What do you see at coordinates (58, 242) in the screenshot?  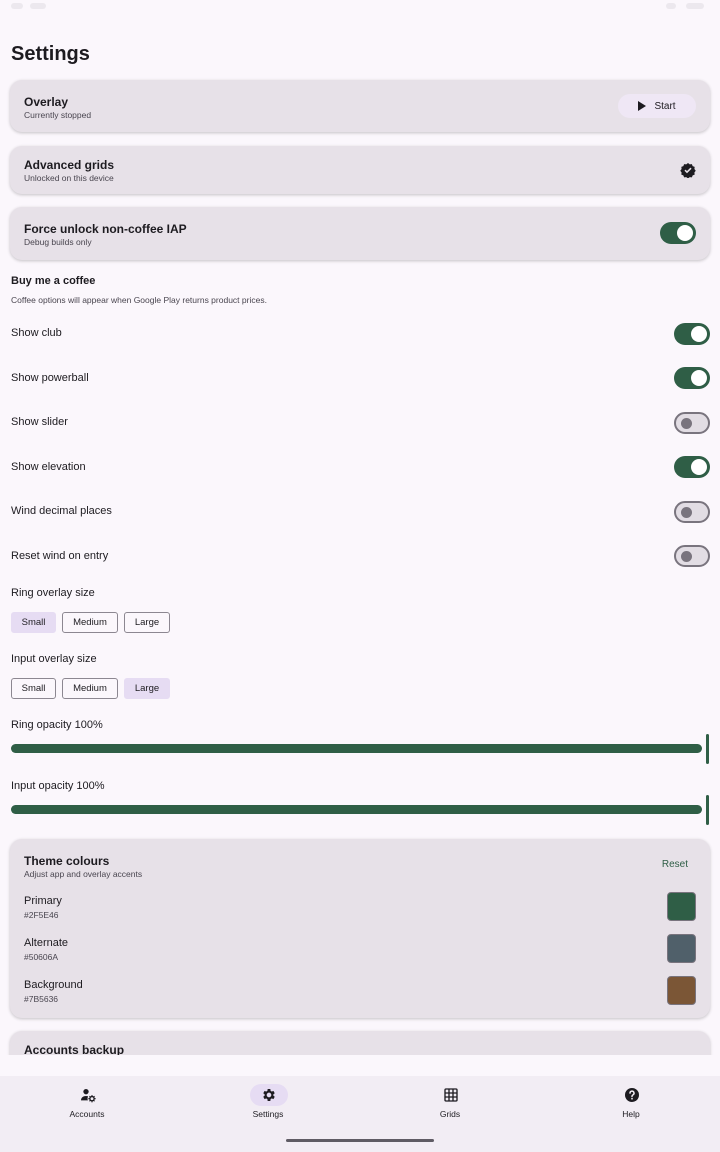 I see `force-unlock-subtitle: Debug builds only` at bounding box center [58, 242].